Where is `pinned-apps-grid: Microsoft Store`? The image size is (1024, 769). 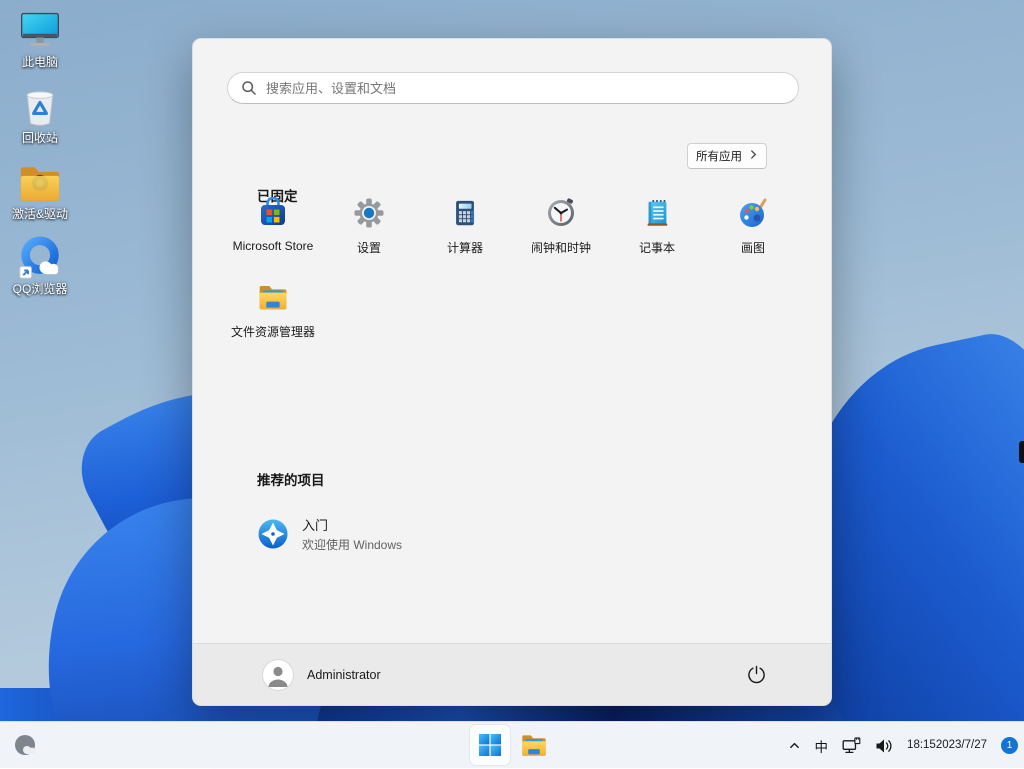 pinned-apps-grid: Microsoft Store is located at coordinates (513, 269).